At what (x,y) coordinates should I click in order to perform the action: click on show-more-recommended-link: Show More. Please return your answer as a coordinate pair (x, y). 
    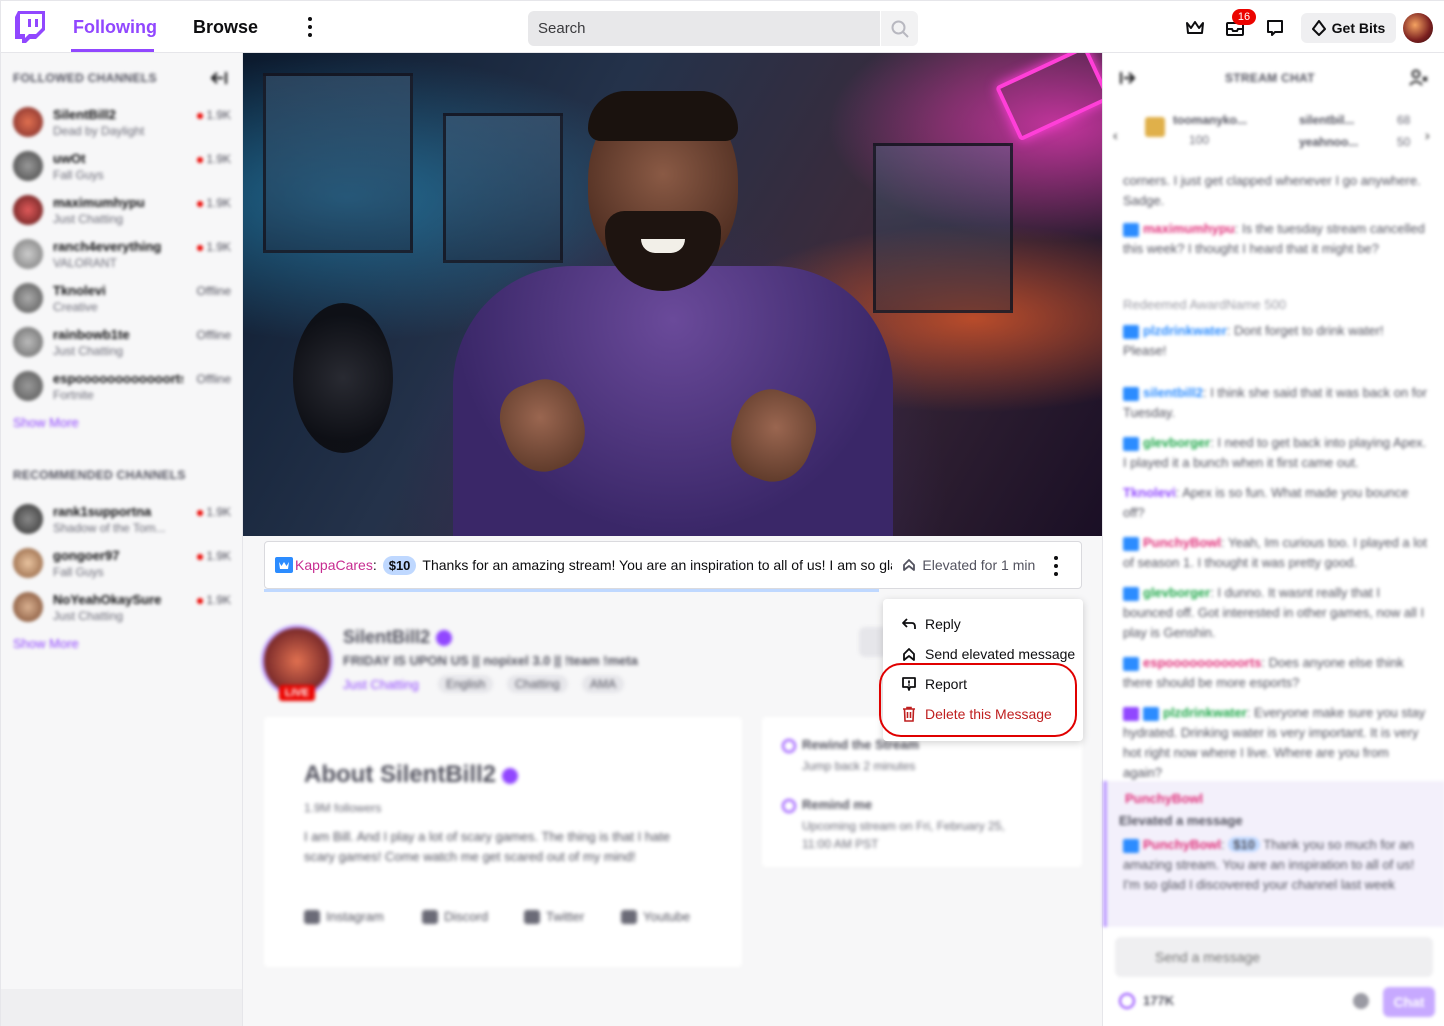
    Looking at the image, I should click on (46, 643).